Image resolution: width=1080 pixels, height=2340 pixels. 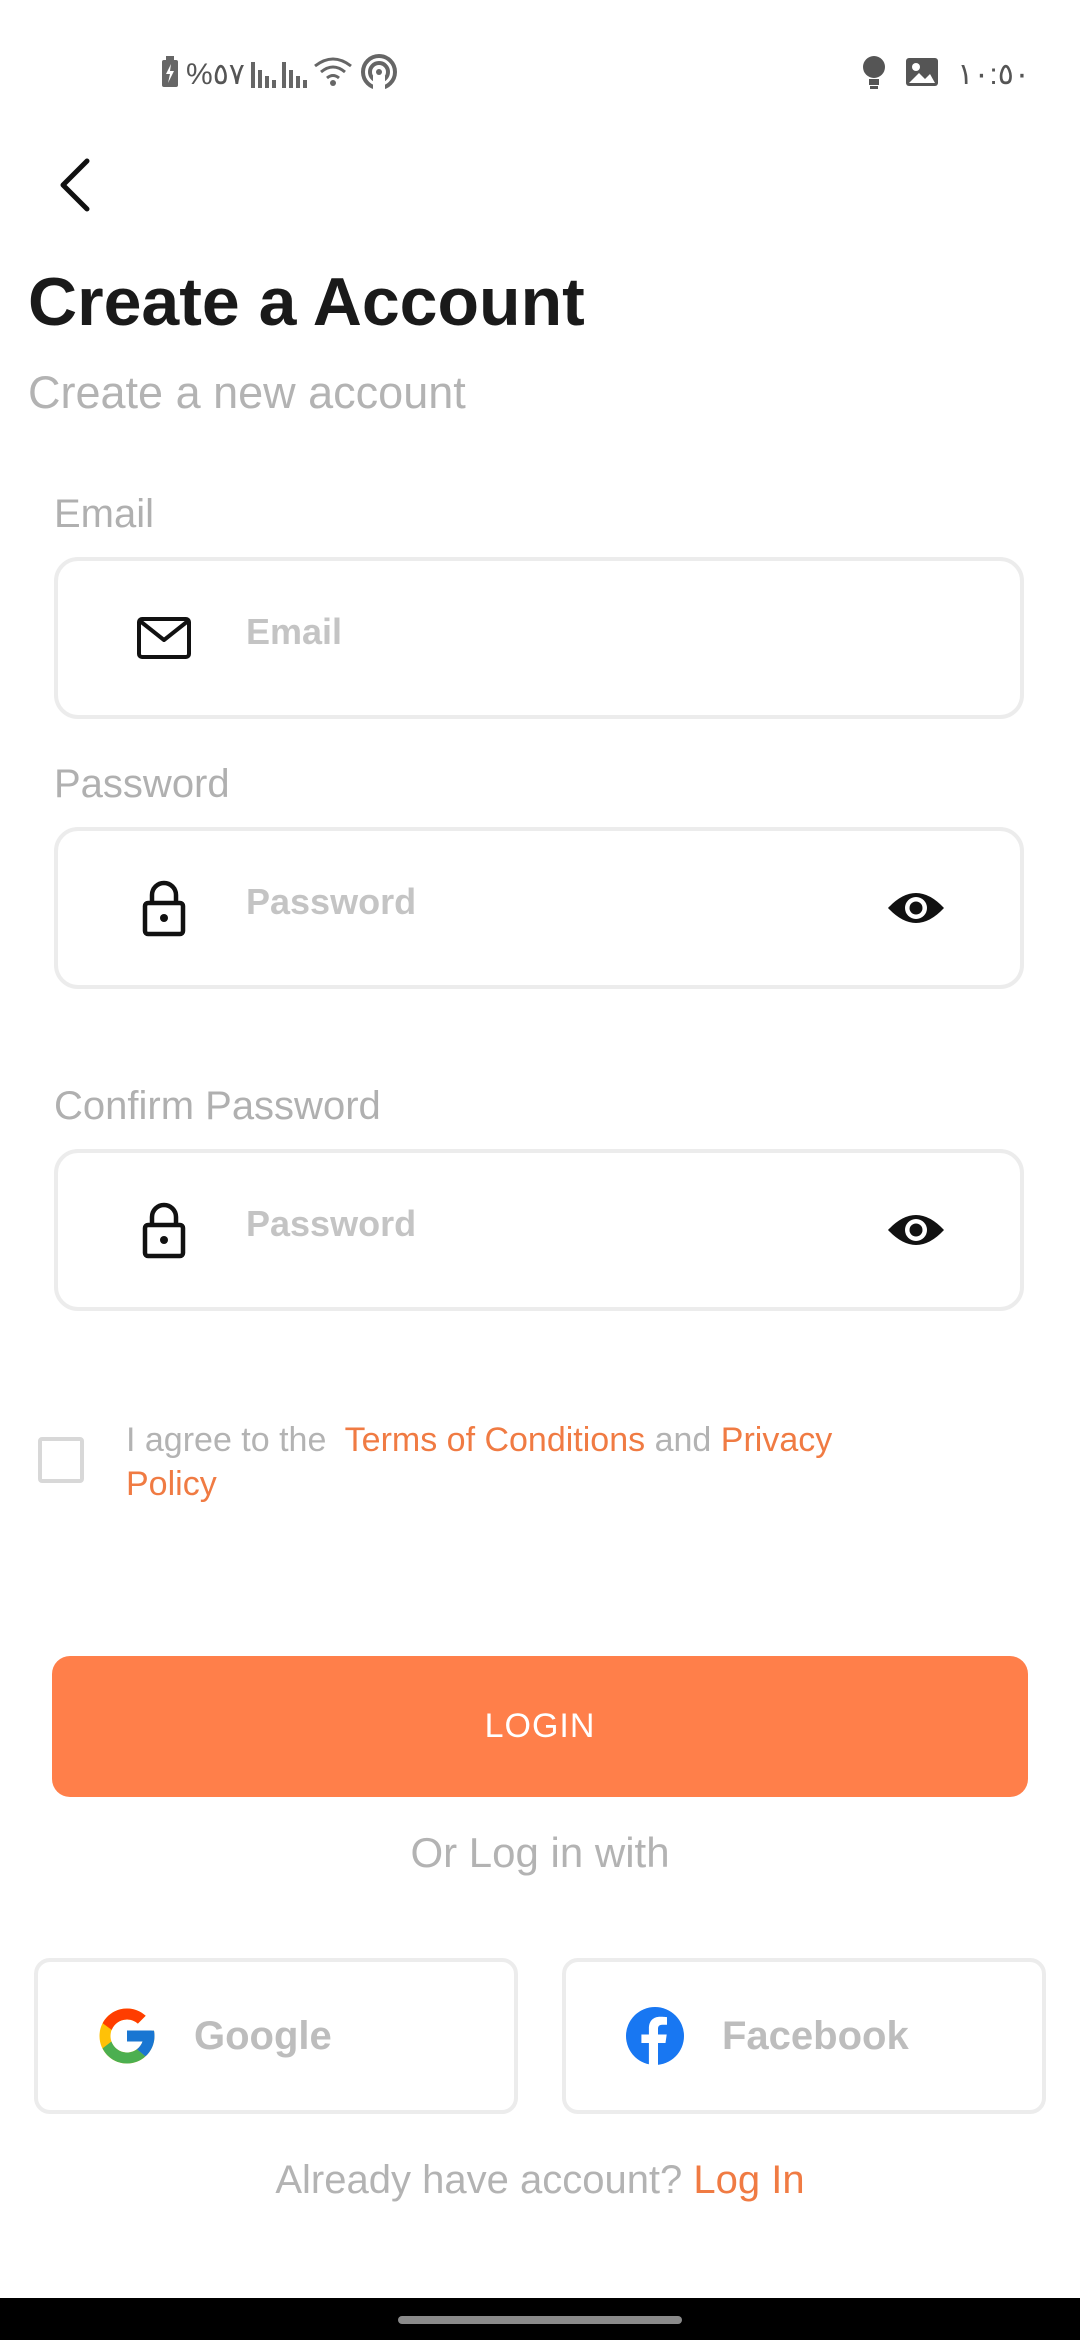 I want to click on confirm-password-field, so click(x=539, y=1230).